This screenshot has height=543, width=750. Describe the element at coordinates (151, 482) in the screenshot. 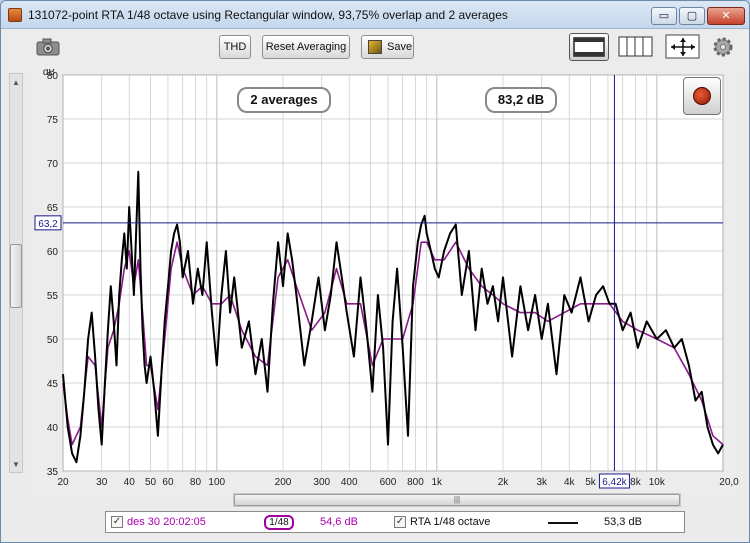

I see `x-tick-label: 50` at that location.